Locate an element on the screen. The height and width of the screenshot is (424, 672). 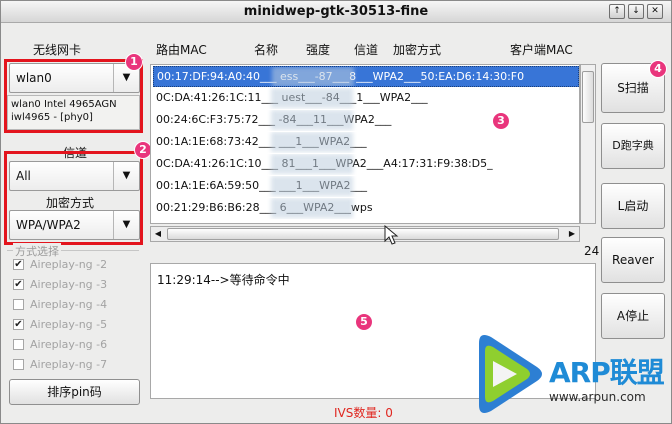
window-title: minidwep-gtk-30513-fine is located at coordinates (336, 11).